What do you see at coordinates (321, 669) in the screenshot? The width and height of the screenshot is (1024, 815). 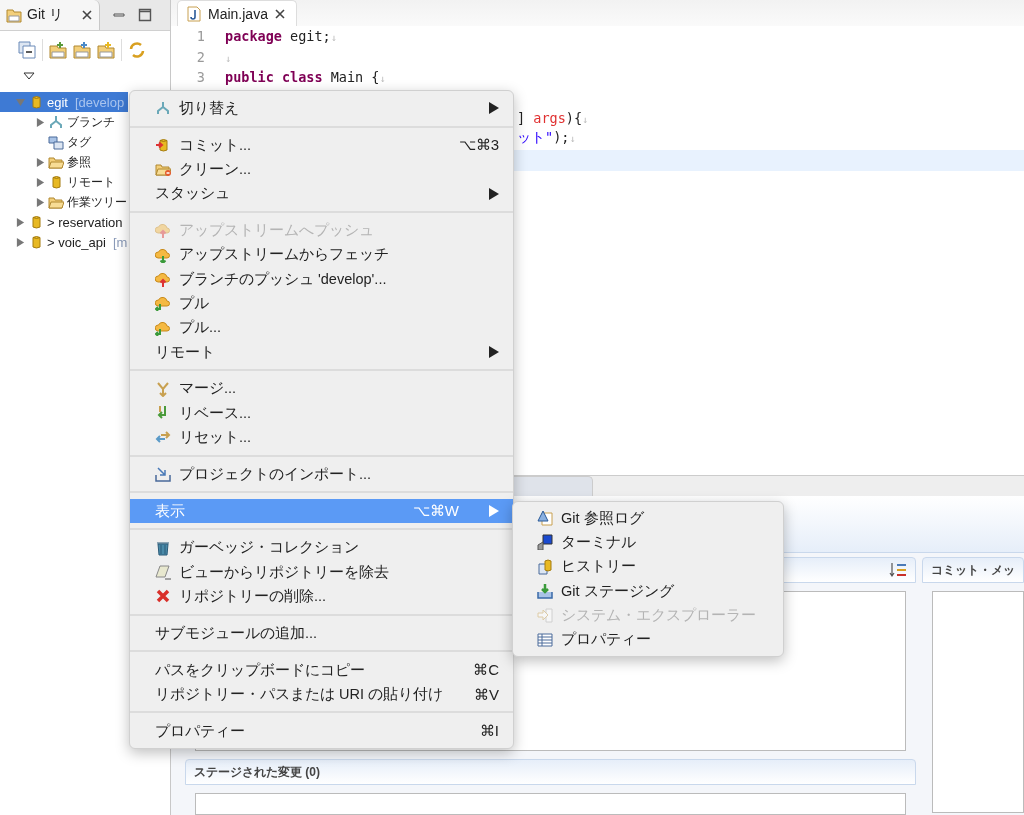 I see `menu-item: パスをクリップボードにコピー ⌘C` at bounding box center [321, 669].